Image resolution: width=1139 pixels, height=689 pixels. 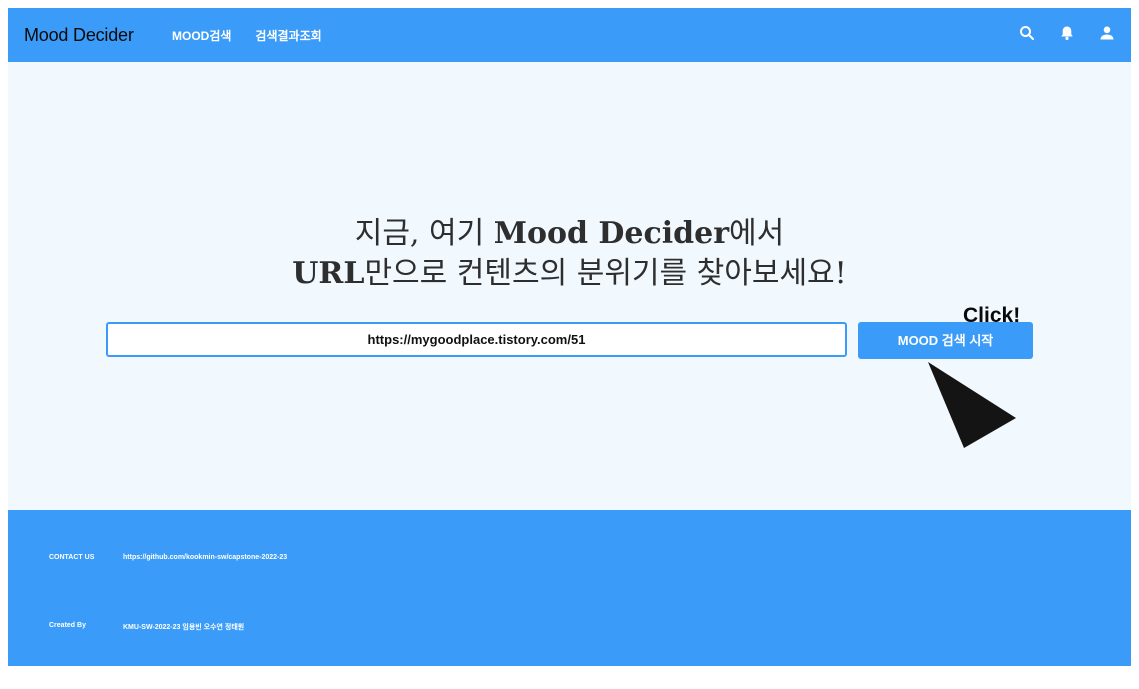 I want to click on hero-line-2: URL만으로 컨텐츠의 분위기를 찾아보세요!, so click(x=569, y=274).